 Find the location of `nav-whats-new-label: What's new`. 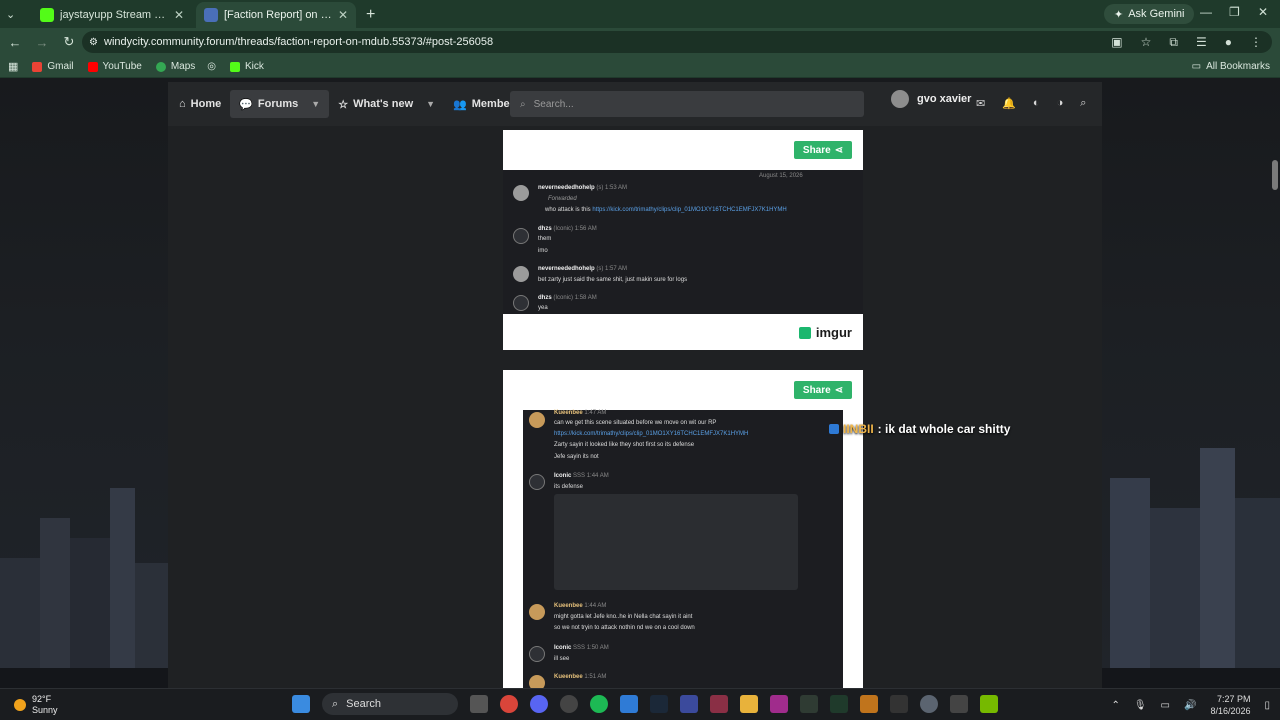

nav-whats-new-label: What's new is located at coordinates (383, 104).